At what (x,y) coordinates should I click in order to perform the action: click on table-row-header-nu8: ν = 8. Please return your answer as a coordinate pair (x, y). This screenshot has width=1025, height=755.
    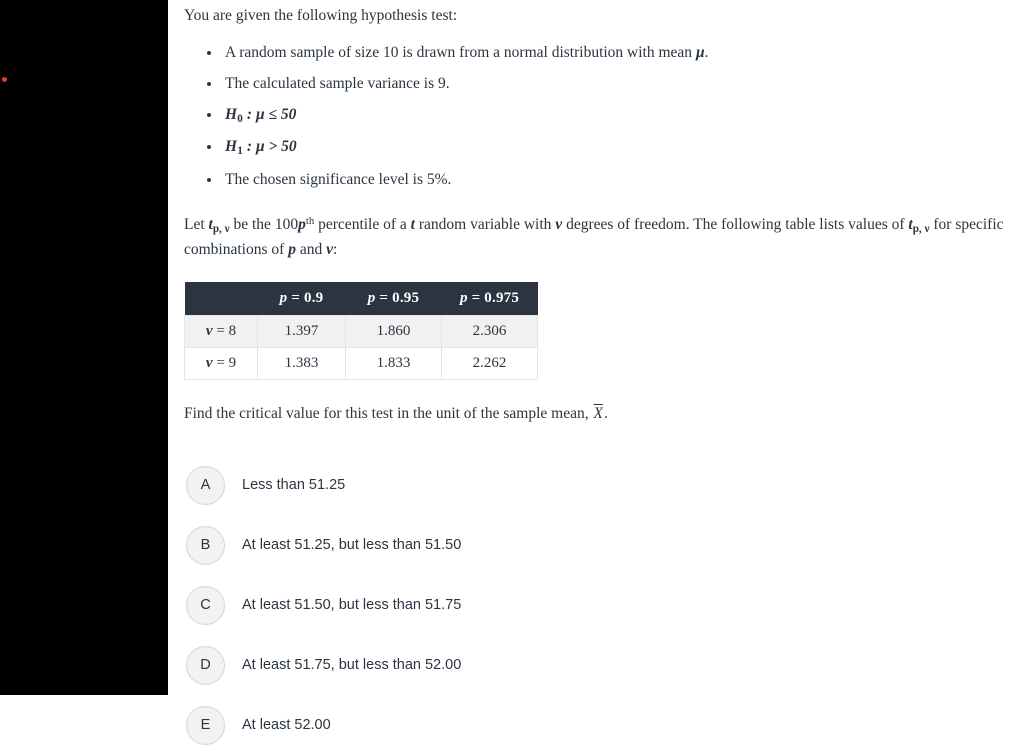
    Looking at the image, I should click on (221, 331).